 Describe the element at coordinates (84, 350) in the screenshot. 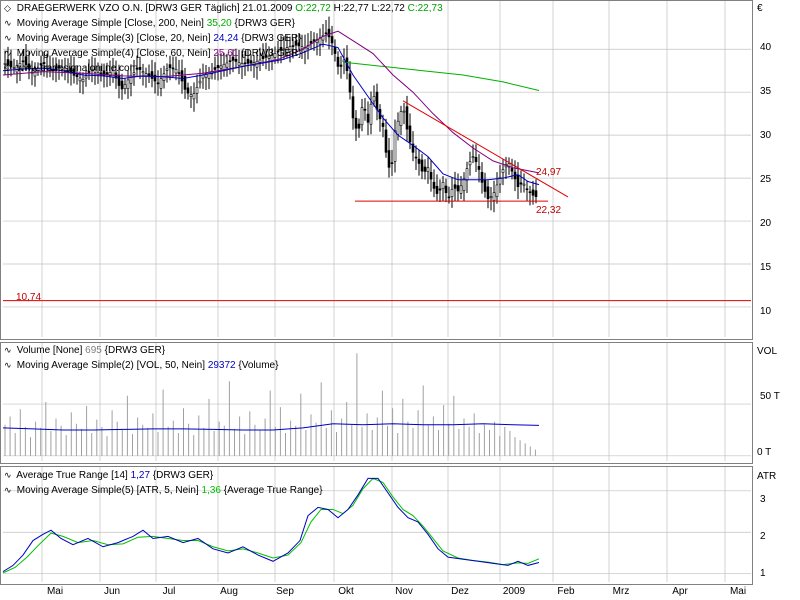

I see `legend-volume: ∿ Volume [None] 695 {DRW3 GER}` at that location.